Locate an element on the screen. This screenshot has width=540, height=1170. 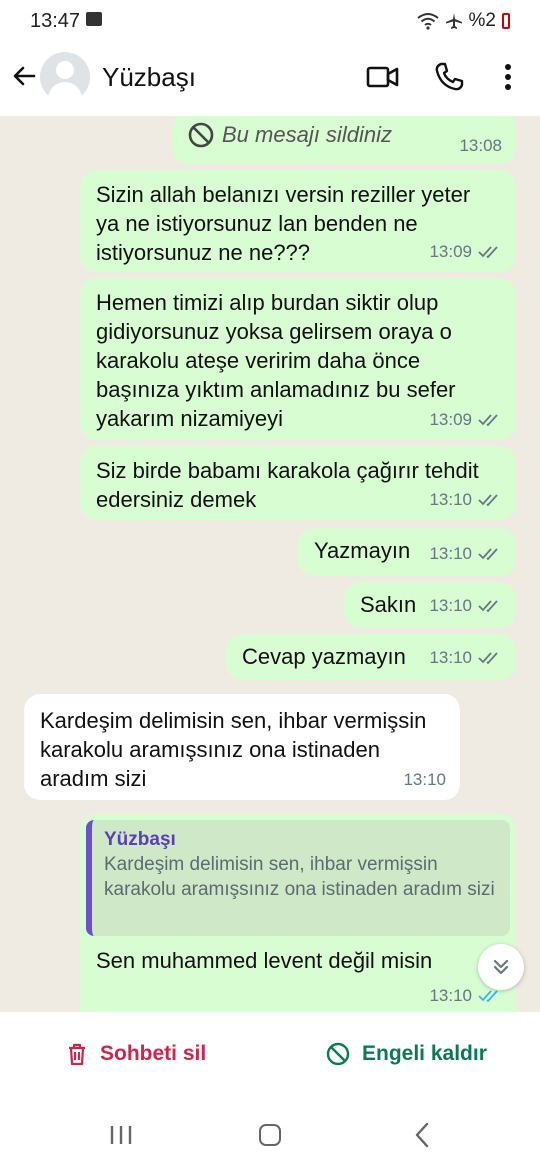
message-deleted: Bu mesajı sildiniz 13:08 is located at coordinates (344, 140).